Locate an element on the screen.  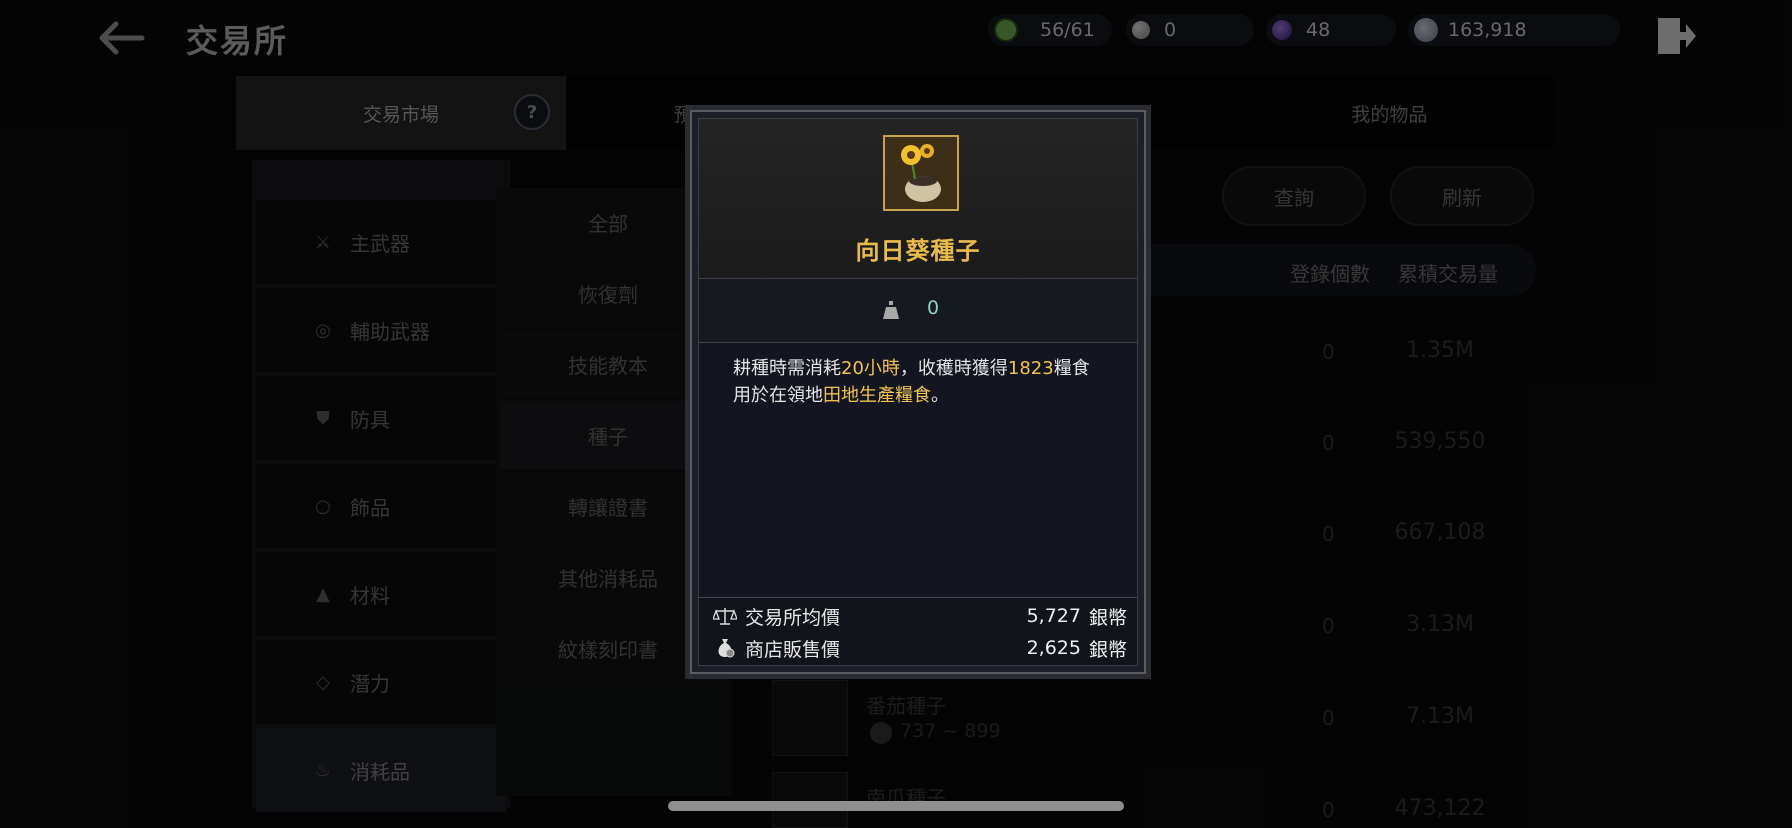
category-label: 主武器 is located at coordinates (380, 243).